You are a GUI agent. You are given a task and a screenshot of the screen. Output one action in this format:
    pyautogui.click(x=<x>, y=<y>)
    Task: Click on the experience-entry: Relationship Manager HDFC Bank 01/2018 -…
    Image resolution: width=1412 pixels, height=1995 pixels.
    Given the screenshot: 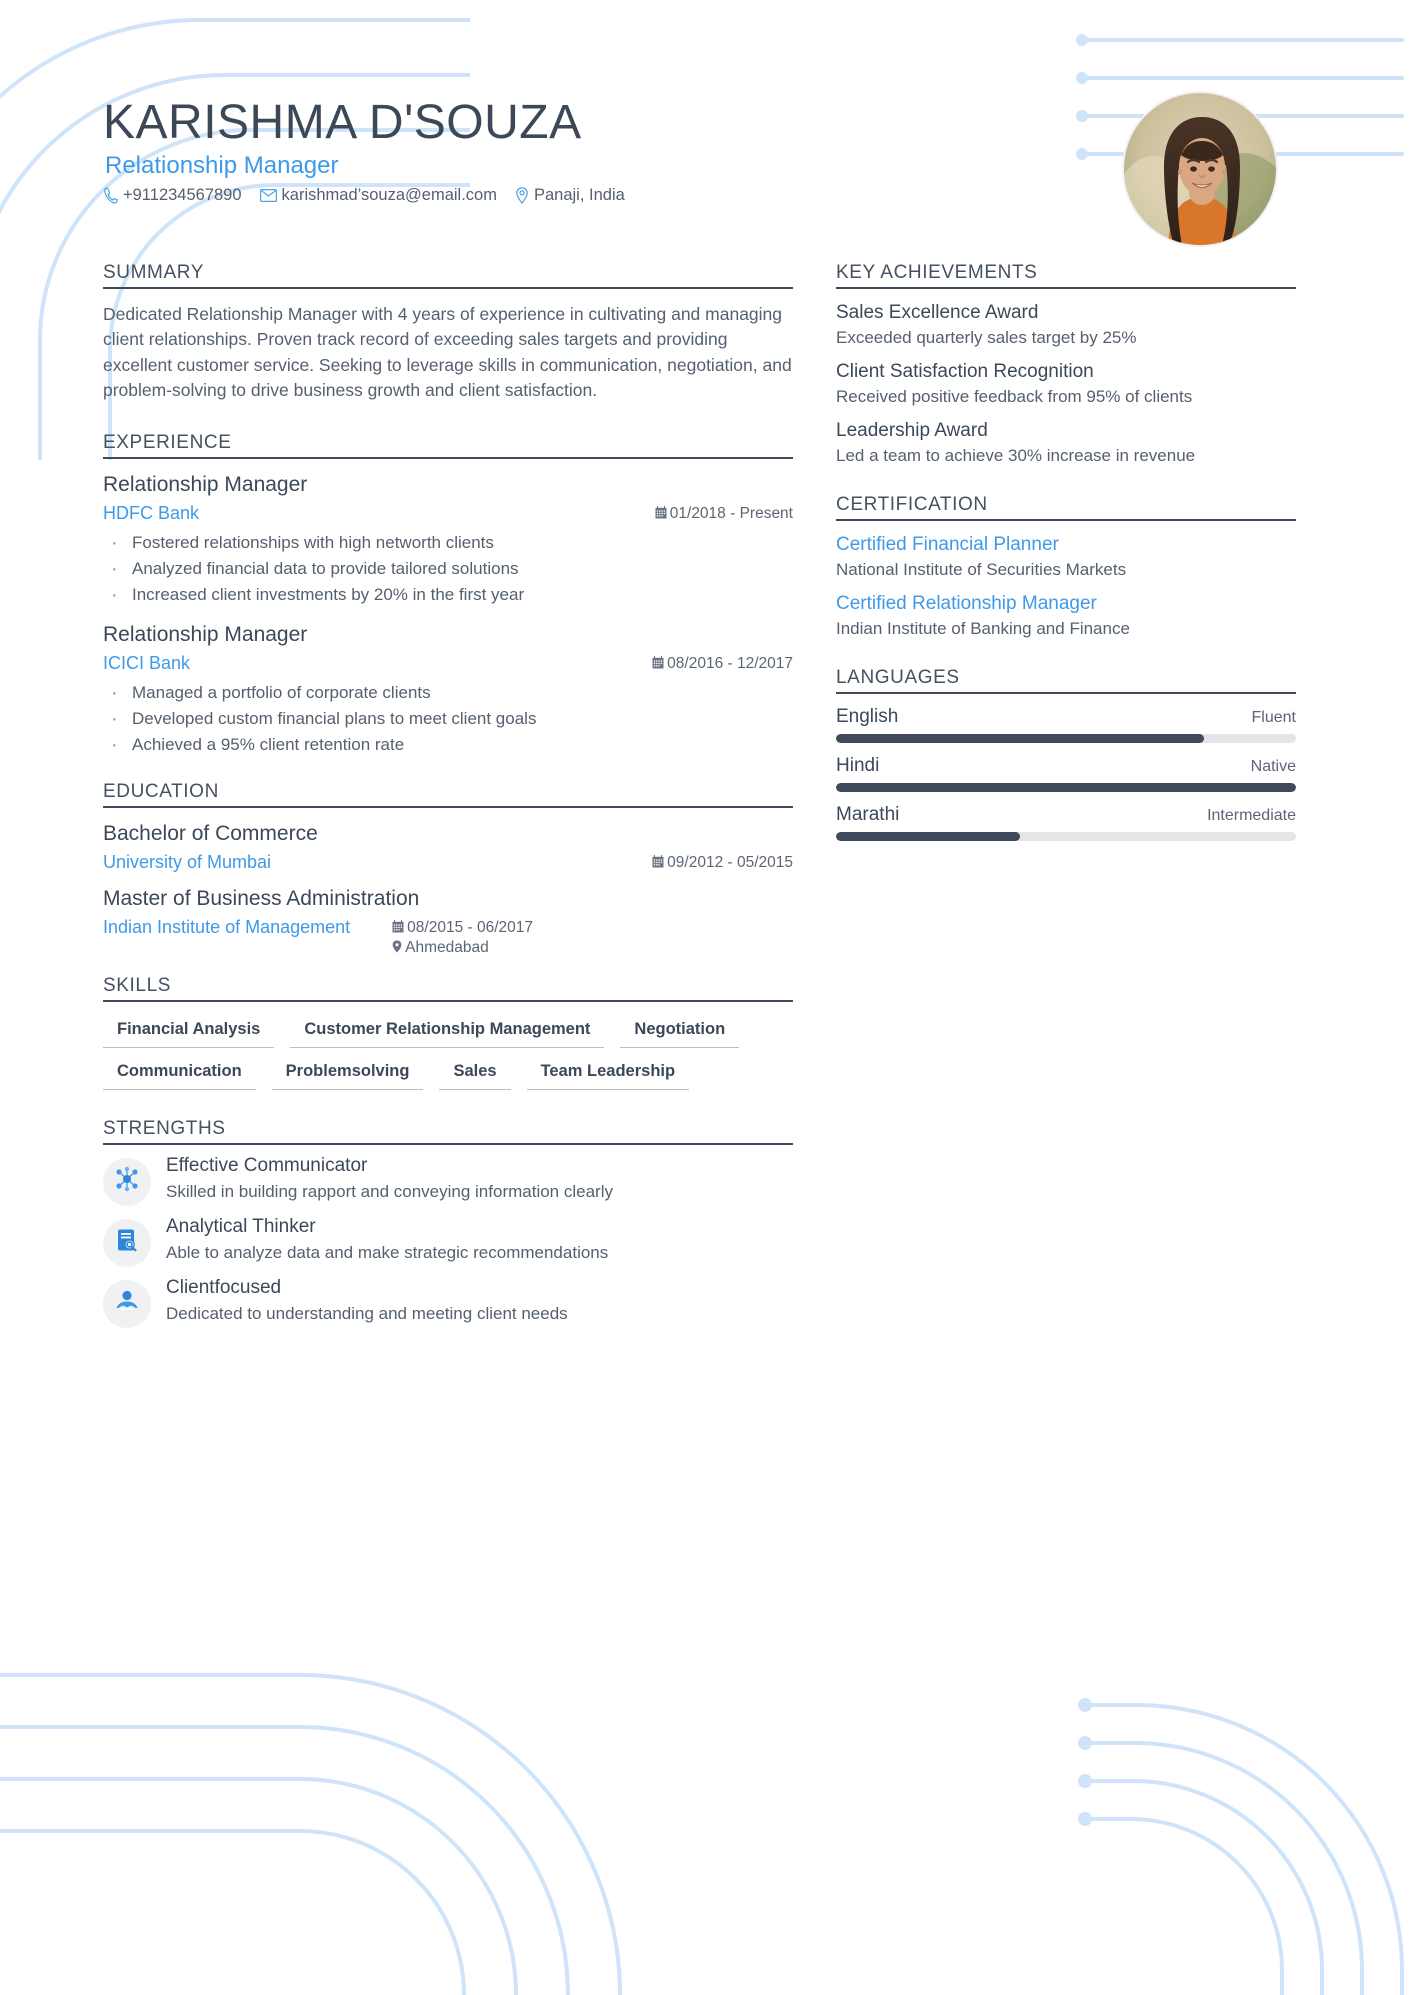 What is the action you would take?
    pyautogui.click(x=448, y=542)
    